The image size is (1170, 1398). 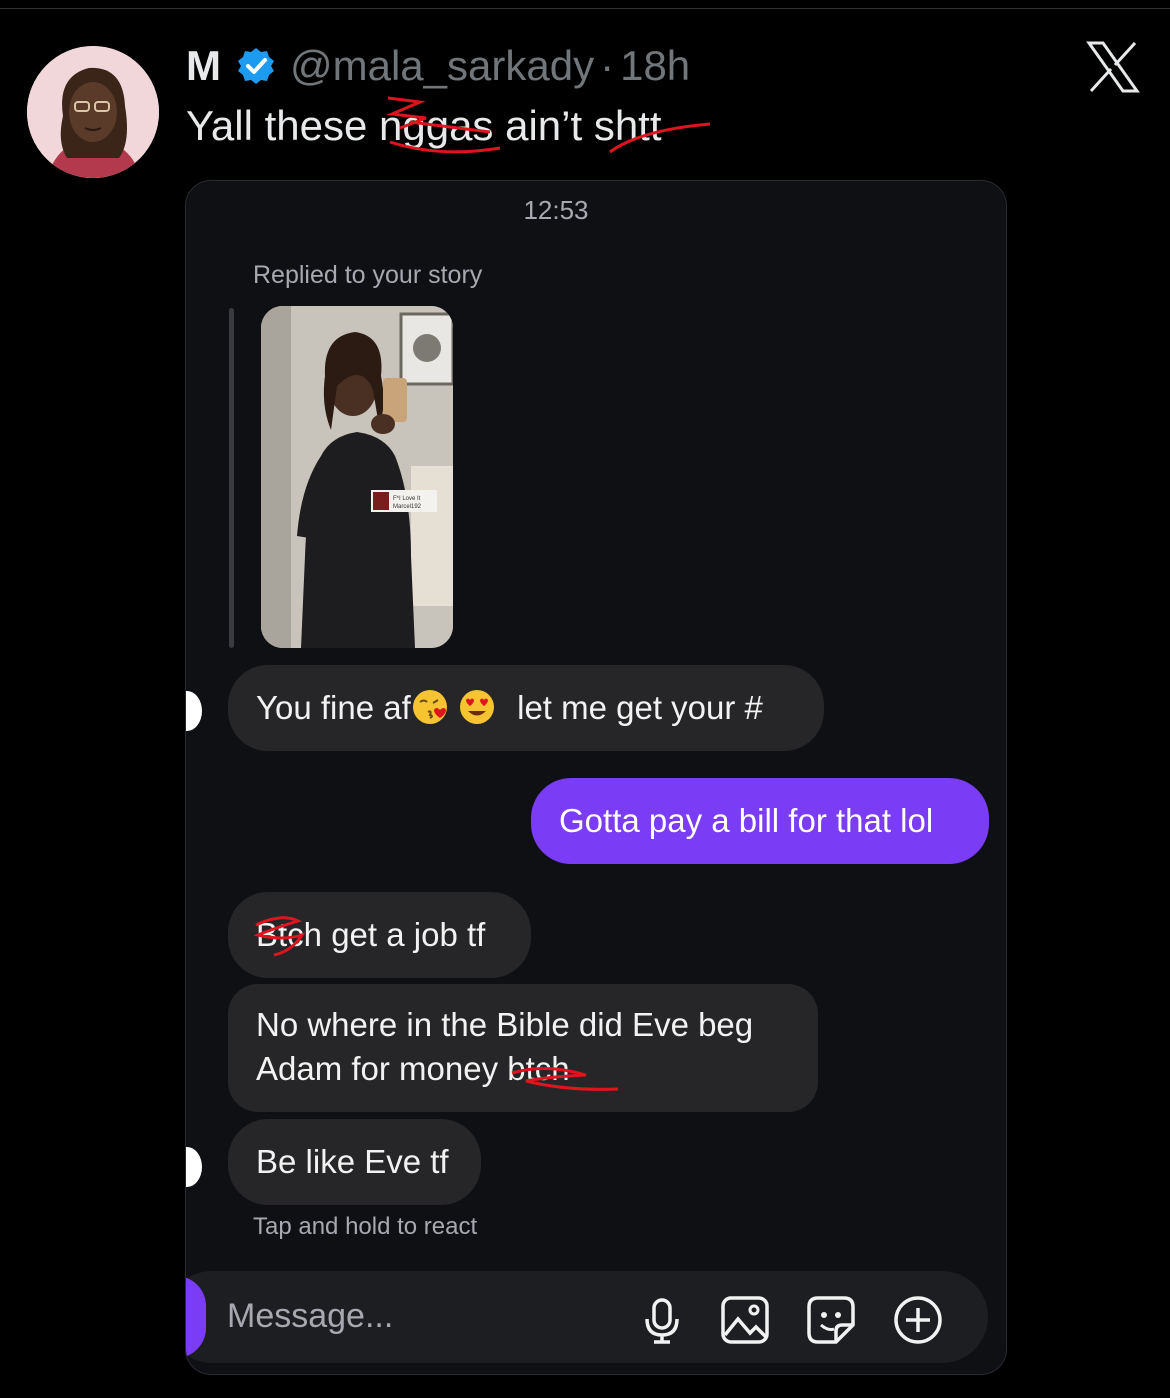 What do you see at coordinates (745, 1320) in the screenshot?
I see `gallery-icon` at bounding box center [745, 1320].